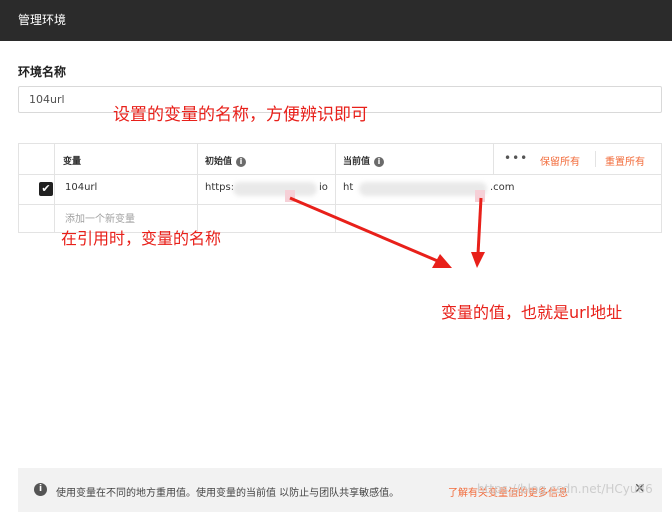  I want to click on arrow-head, so click(478, 260).